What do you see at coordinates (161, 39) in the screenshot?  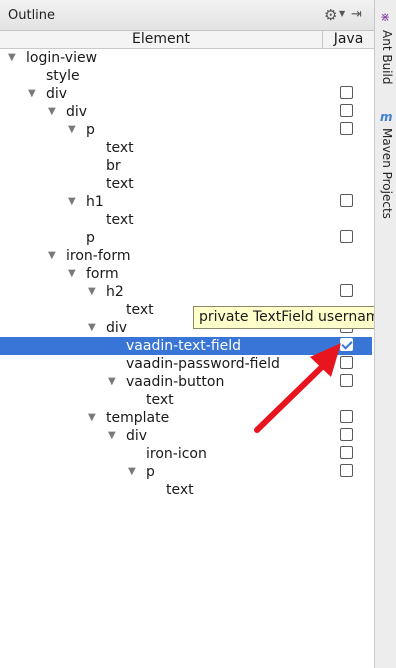 I see `column-header-element: Element` at bounding box center [161, 39].